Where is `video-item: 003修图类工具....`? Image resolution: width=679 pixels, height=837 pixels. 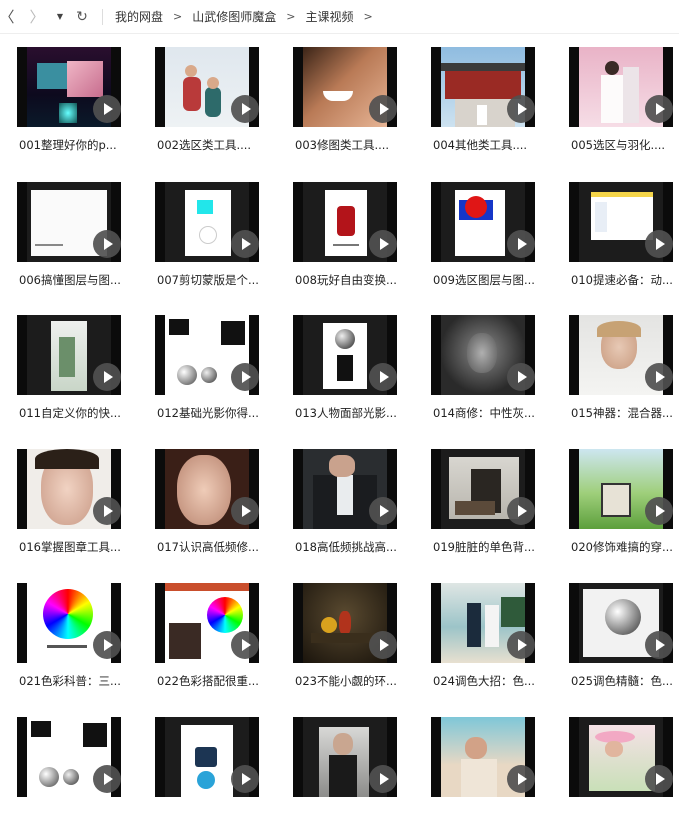 video-item: 003修图类工具.... is located at coordinates (346, 107).